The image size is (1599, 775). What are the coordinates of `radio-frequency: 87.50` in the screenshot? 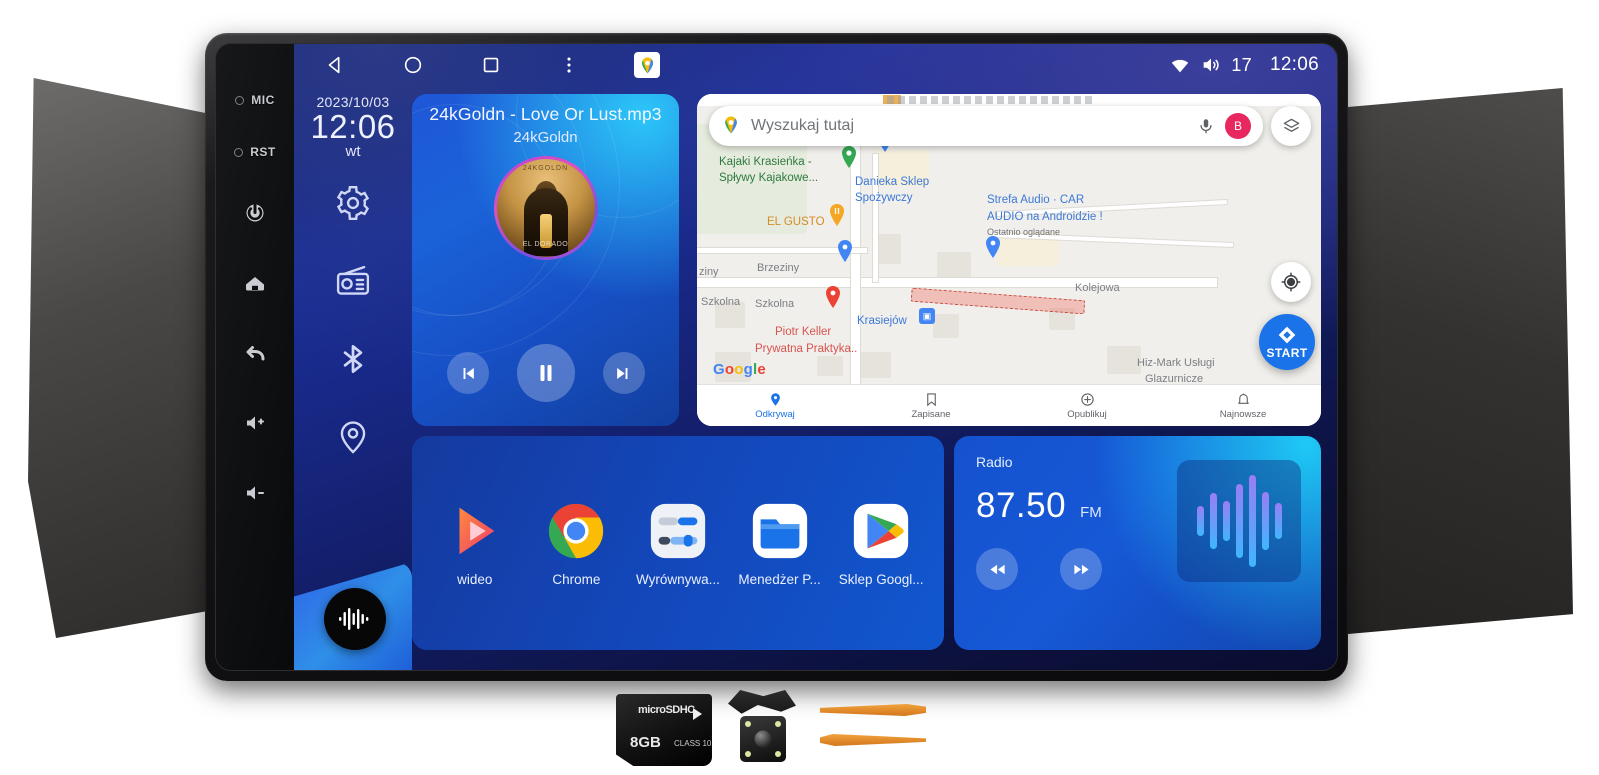 It's located at (1021, 505).